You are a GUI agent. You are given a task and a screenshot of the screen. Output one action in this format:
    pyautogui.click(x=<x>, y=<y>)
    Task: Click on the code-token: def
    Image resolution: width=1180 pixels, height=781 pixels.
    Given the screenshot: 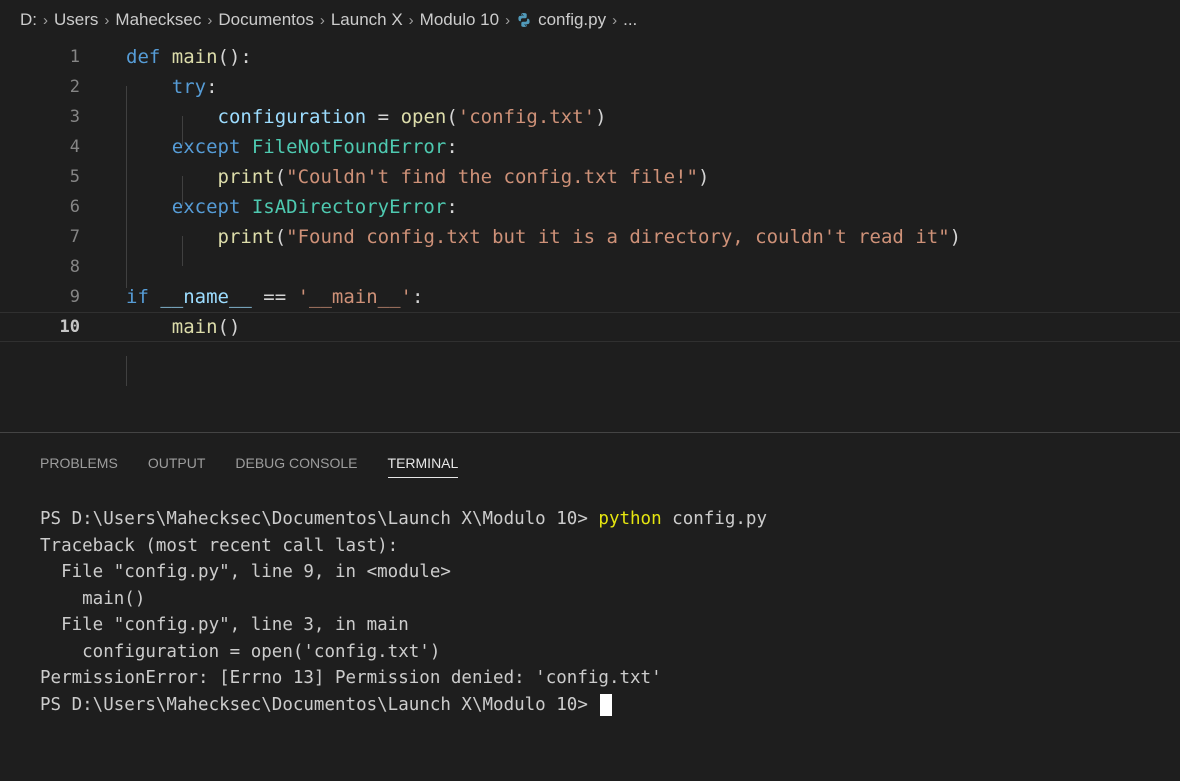 What is the action you would take?
    pyautogui.click(x=149, y=57)
    